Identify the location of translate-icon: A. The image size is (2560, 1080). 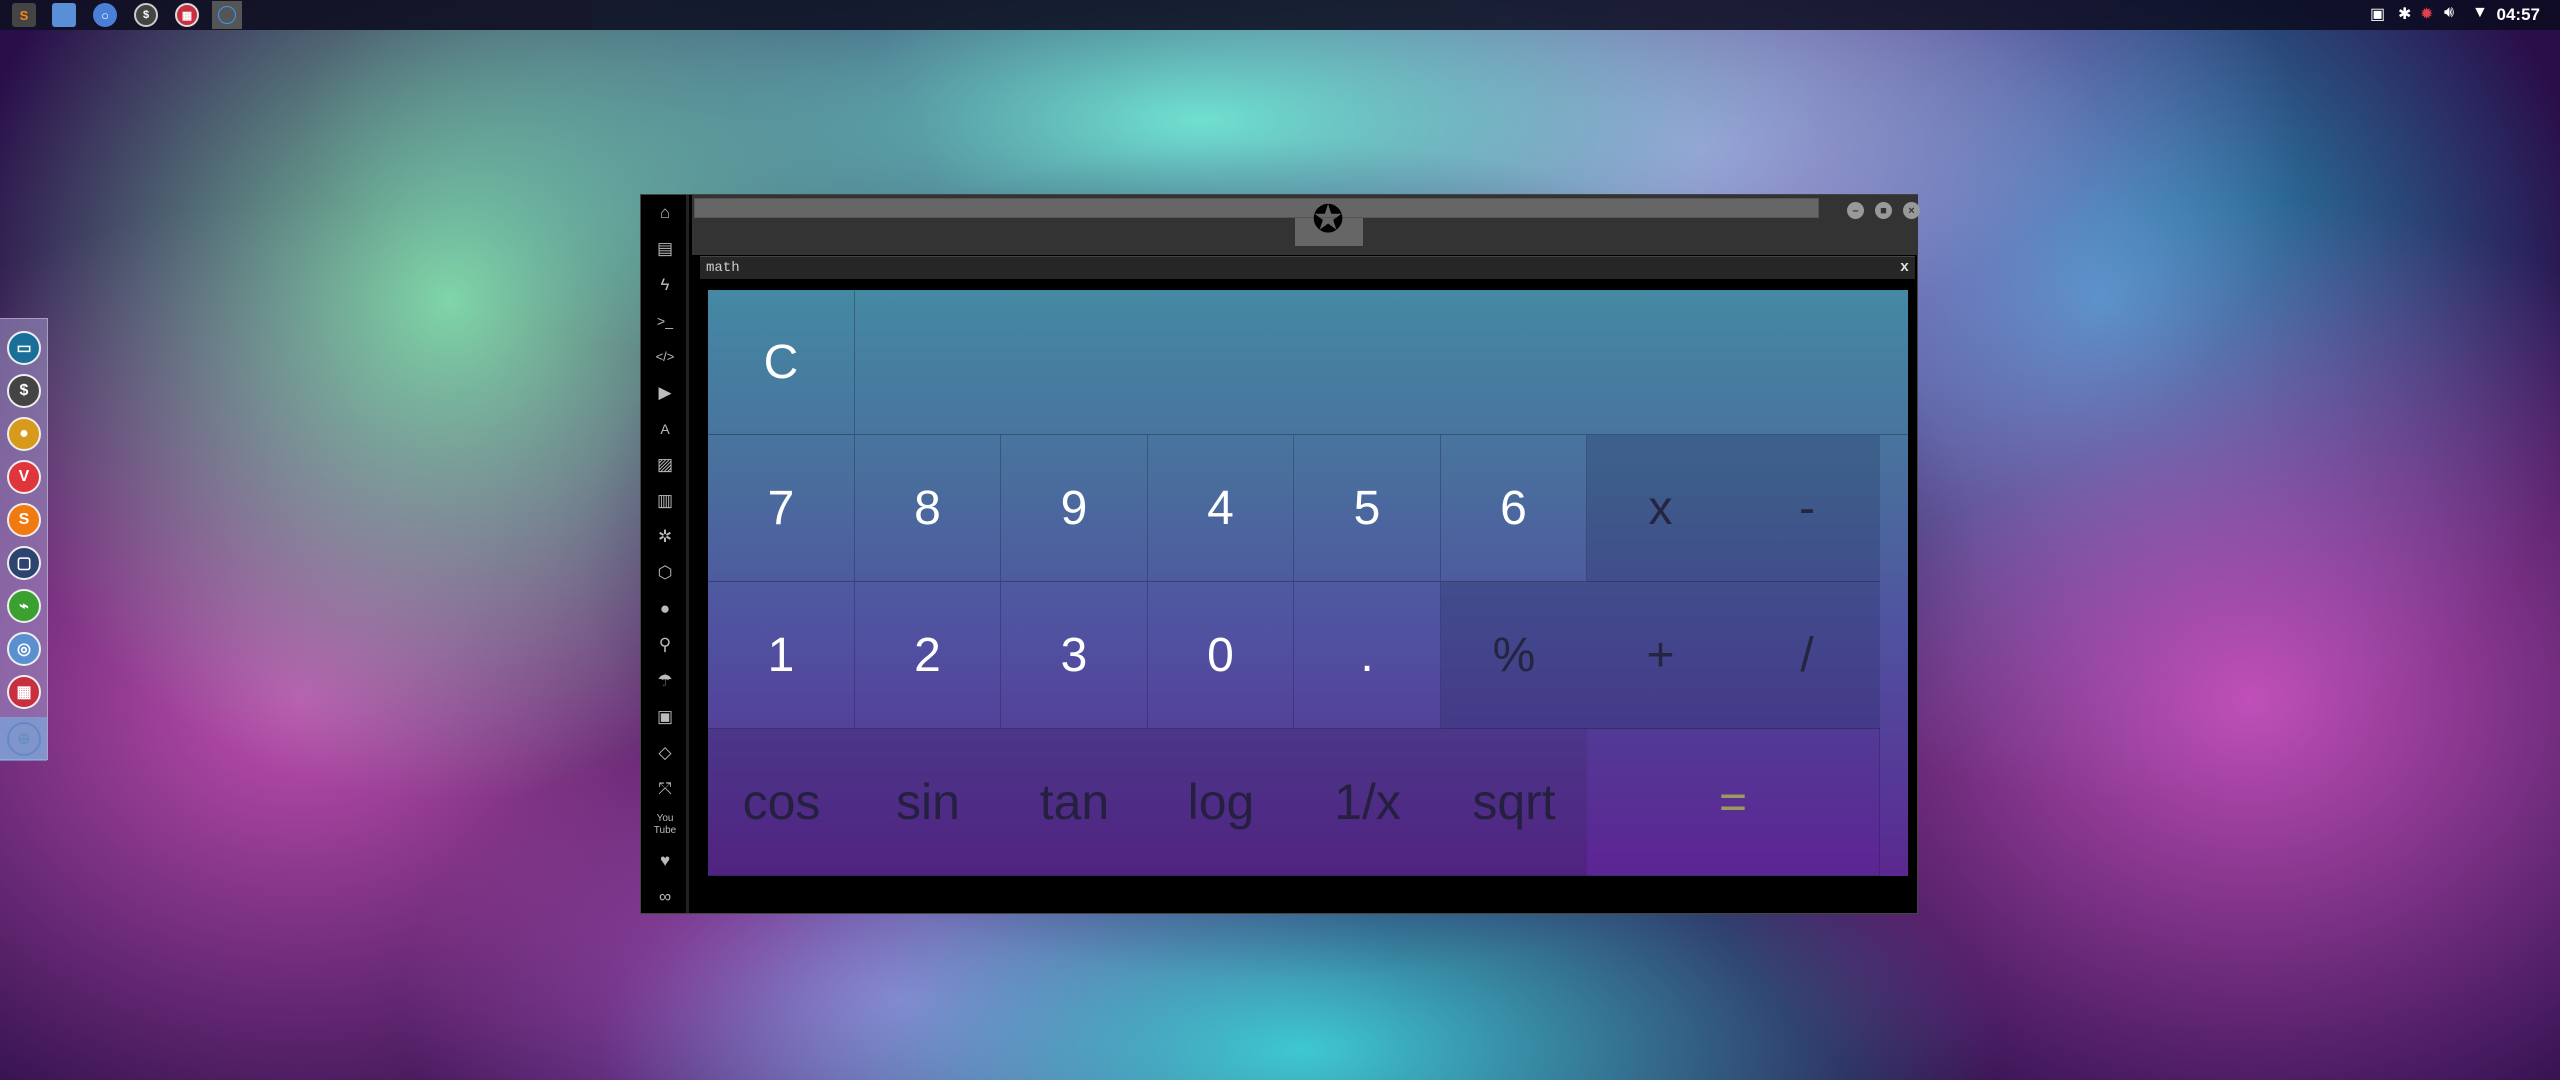
(665, 429).